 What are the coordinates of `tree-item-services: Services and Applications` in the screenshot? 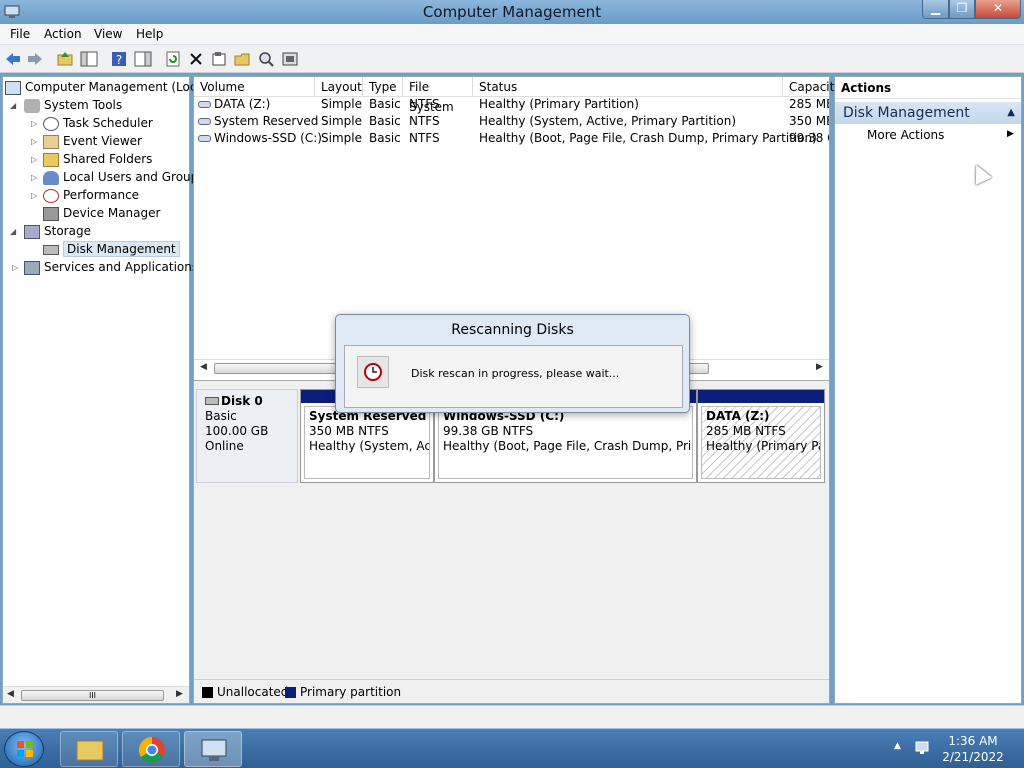 It's located at (111, 267).